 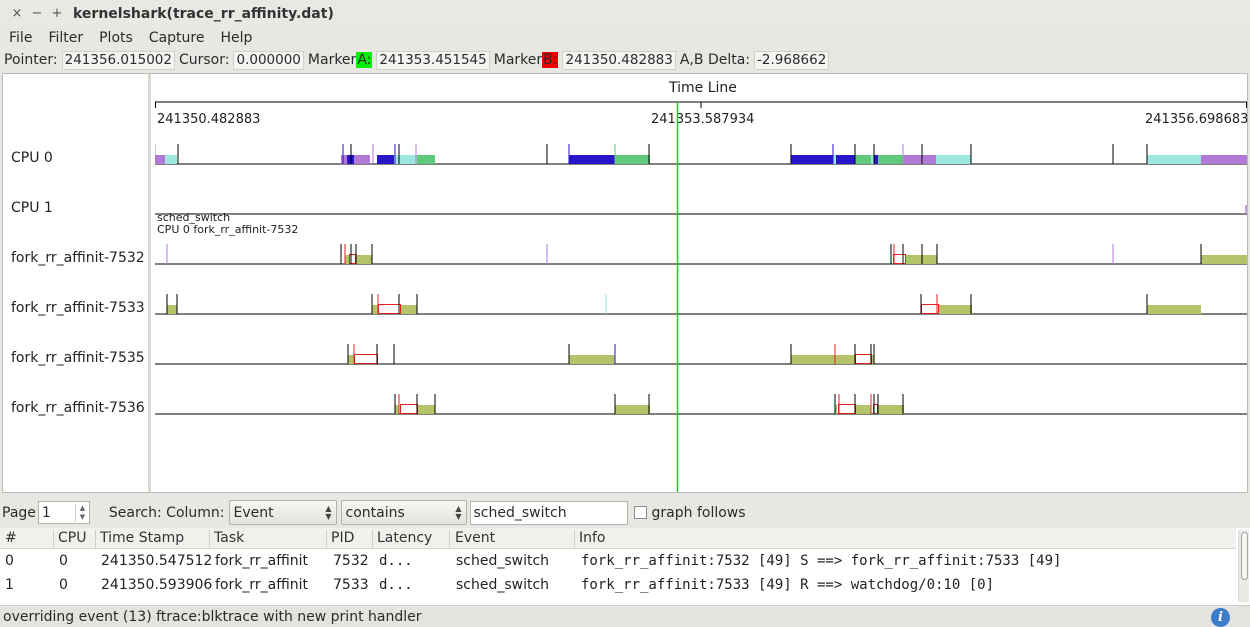 I want to click on marker-b-prefix: Marker, so click(x=518, y=60).